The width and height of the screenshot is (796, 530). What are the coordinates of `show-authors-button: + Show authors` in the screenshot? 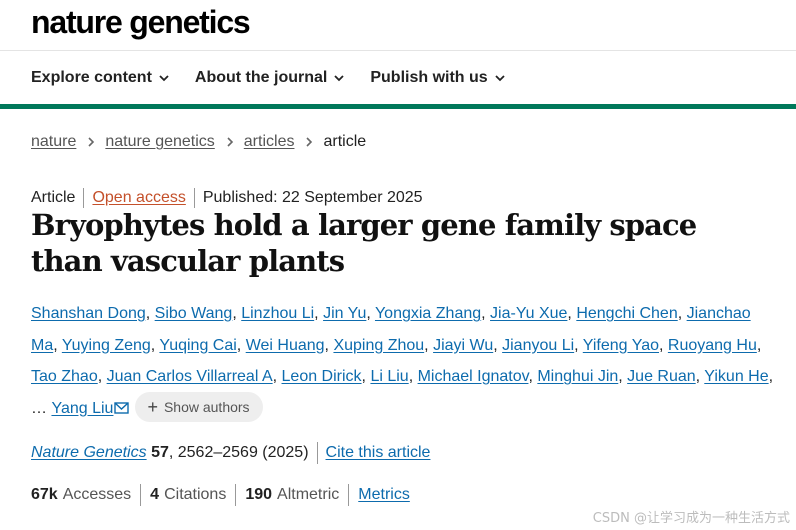 It's located at (199, 407).